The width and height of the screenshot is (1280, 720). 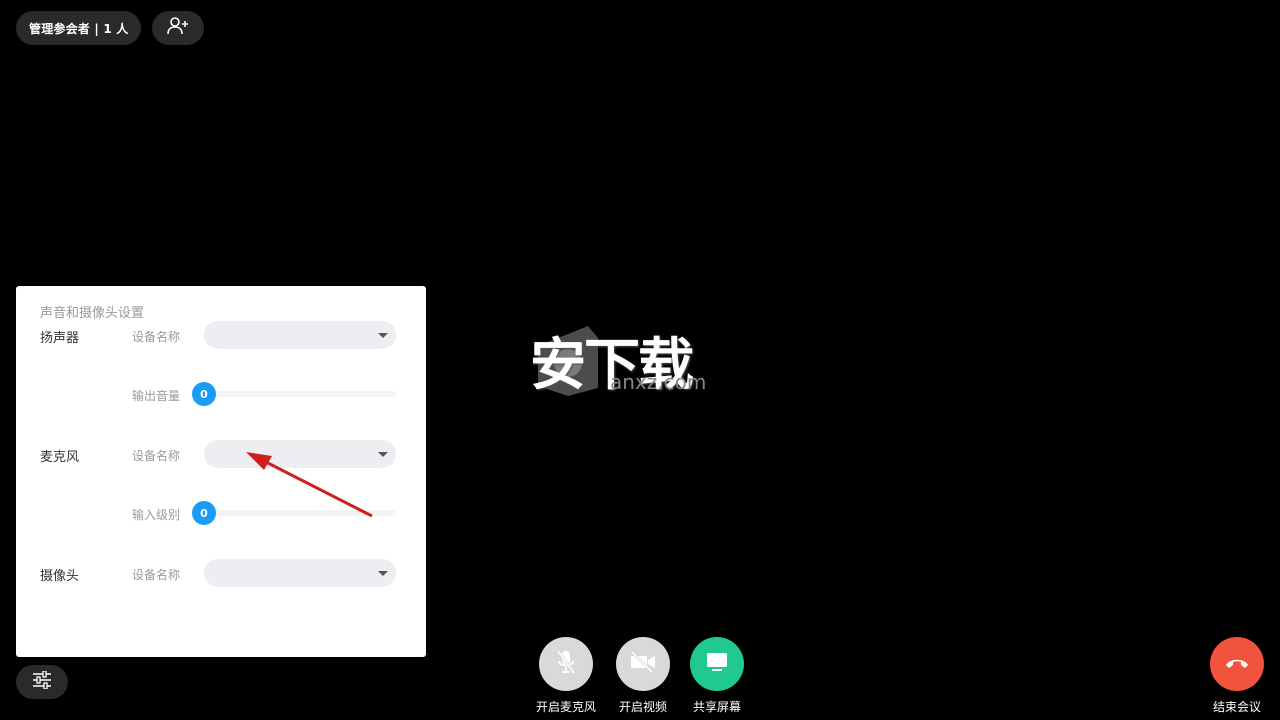 What do you see at coordinates (658, 382) in the screenshot?
I see `watermark-sub-text: anxz.com` at bounding box center [658, 382].